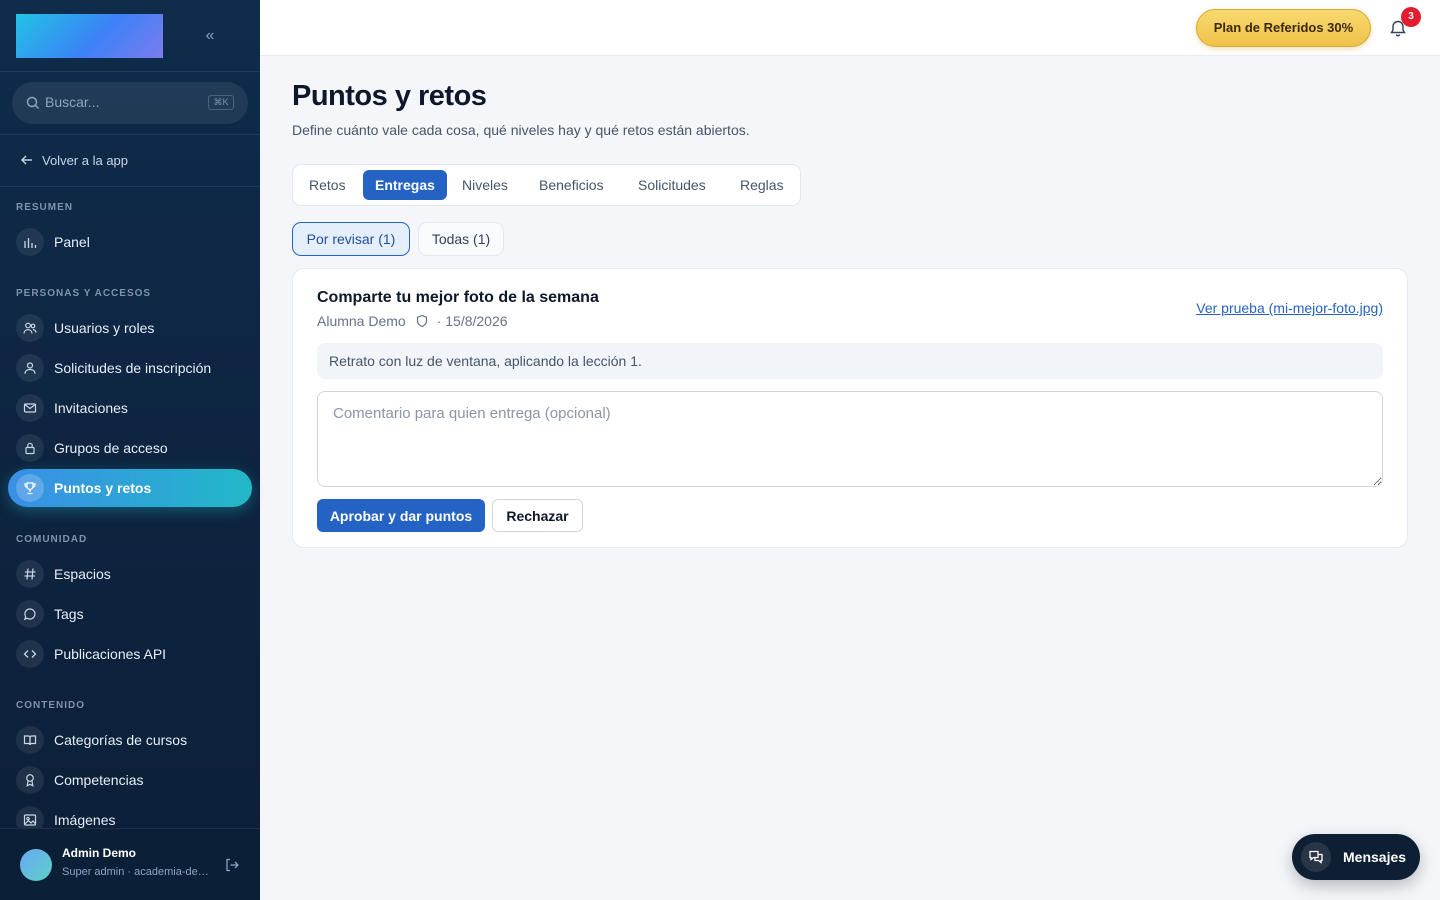  I want to click on reject-button: Rechazar, so click(537, 515).